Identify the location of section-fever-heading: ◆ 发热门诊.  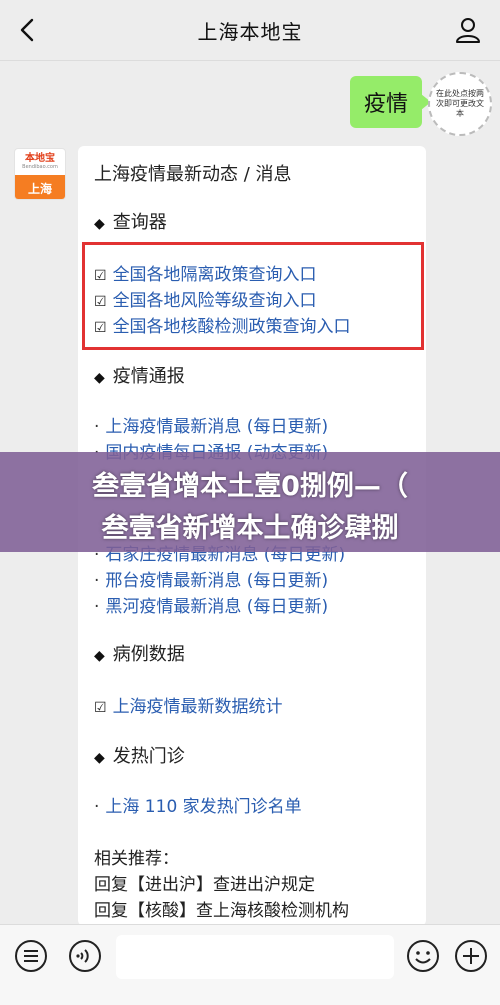
(139, 755).